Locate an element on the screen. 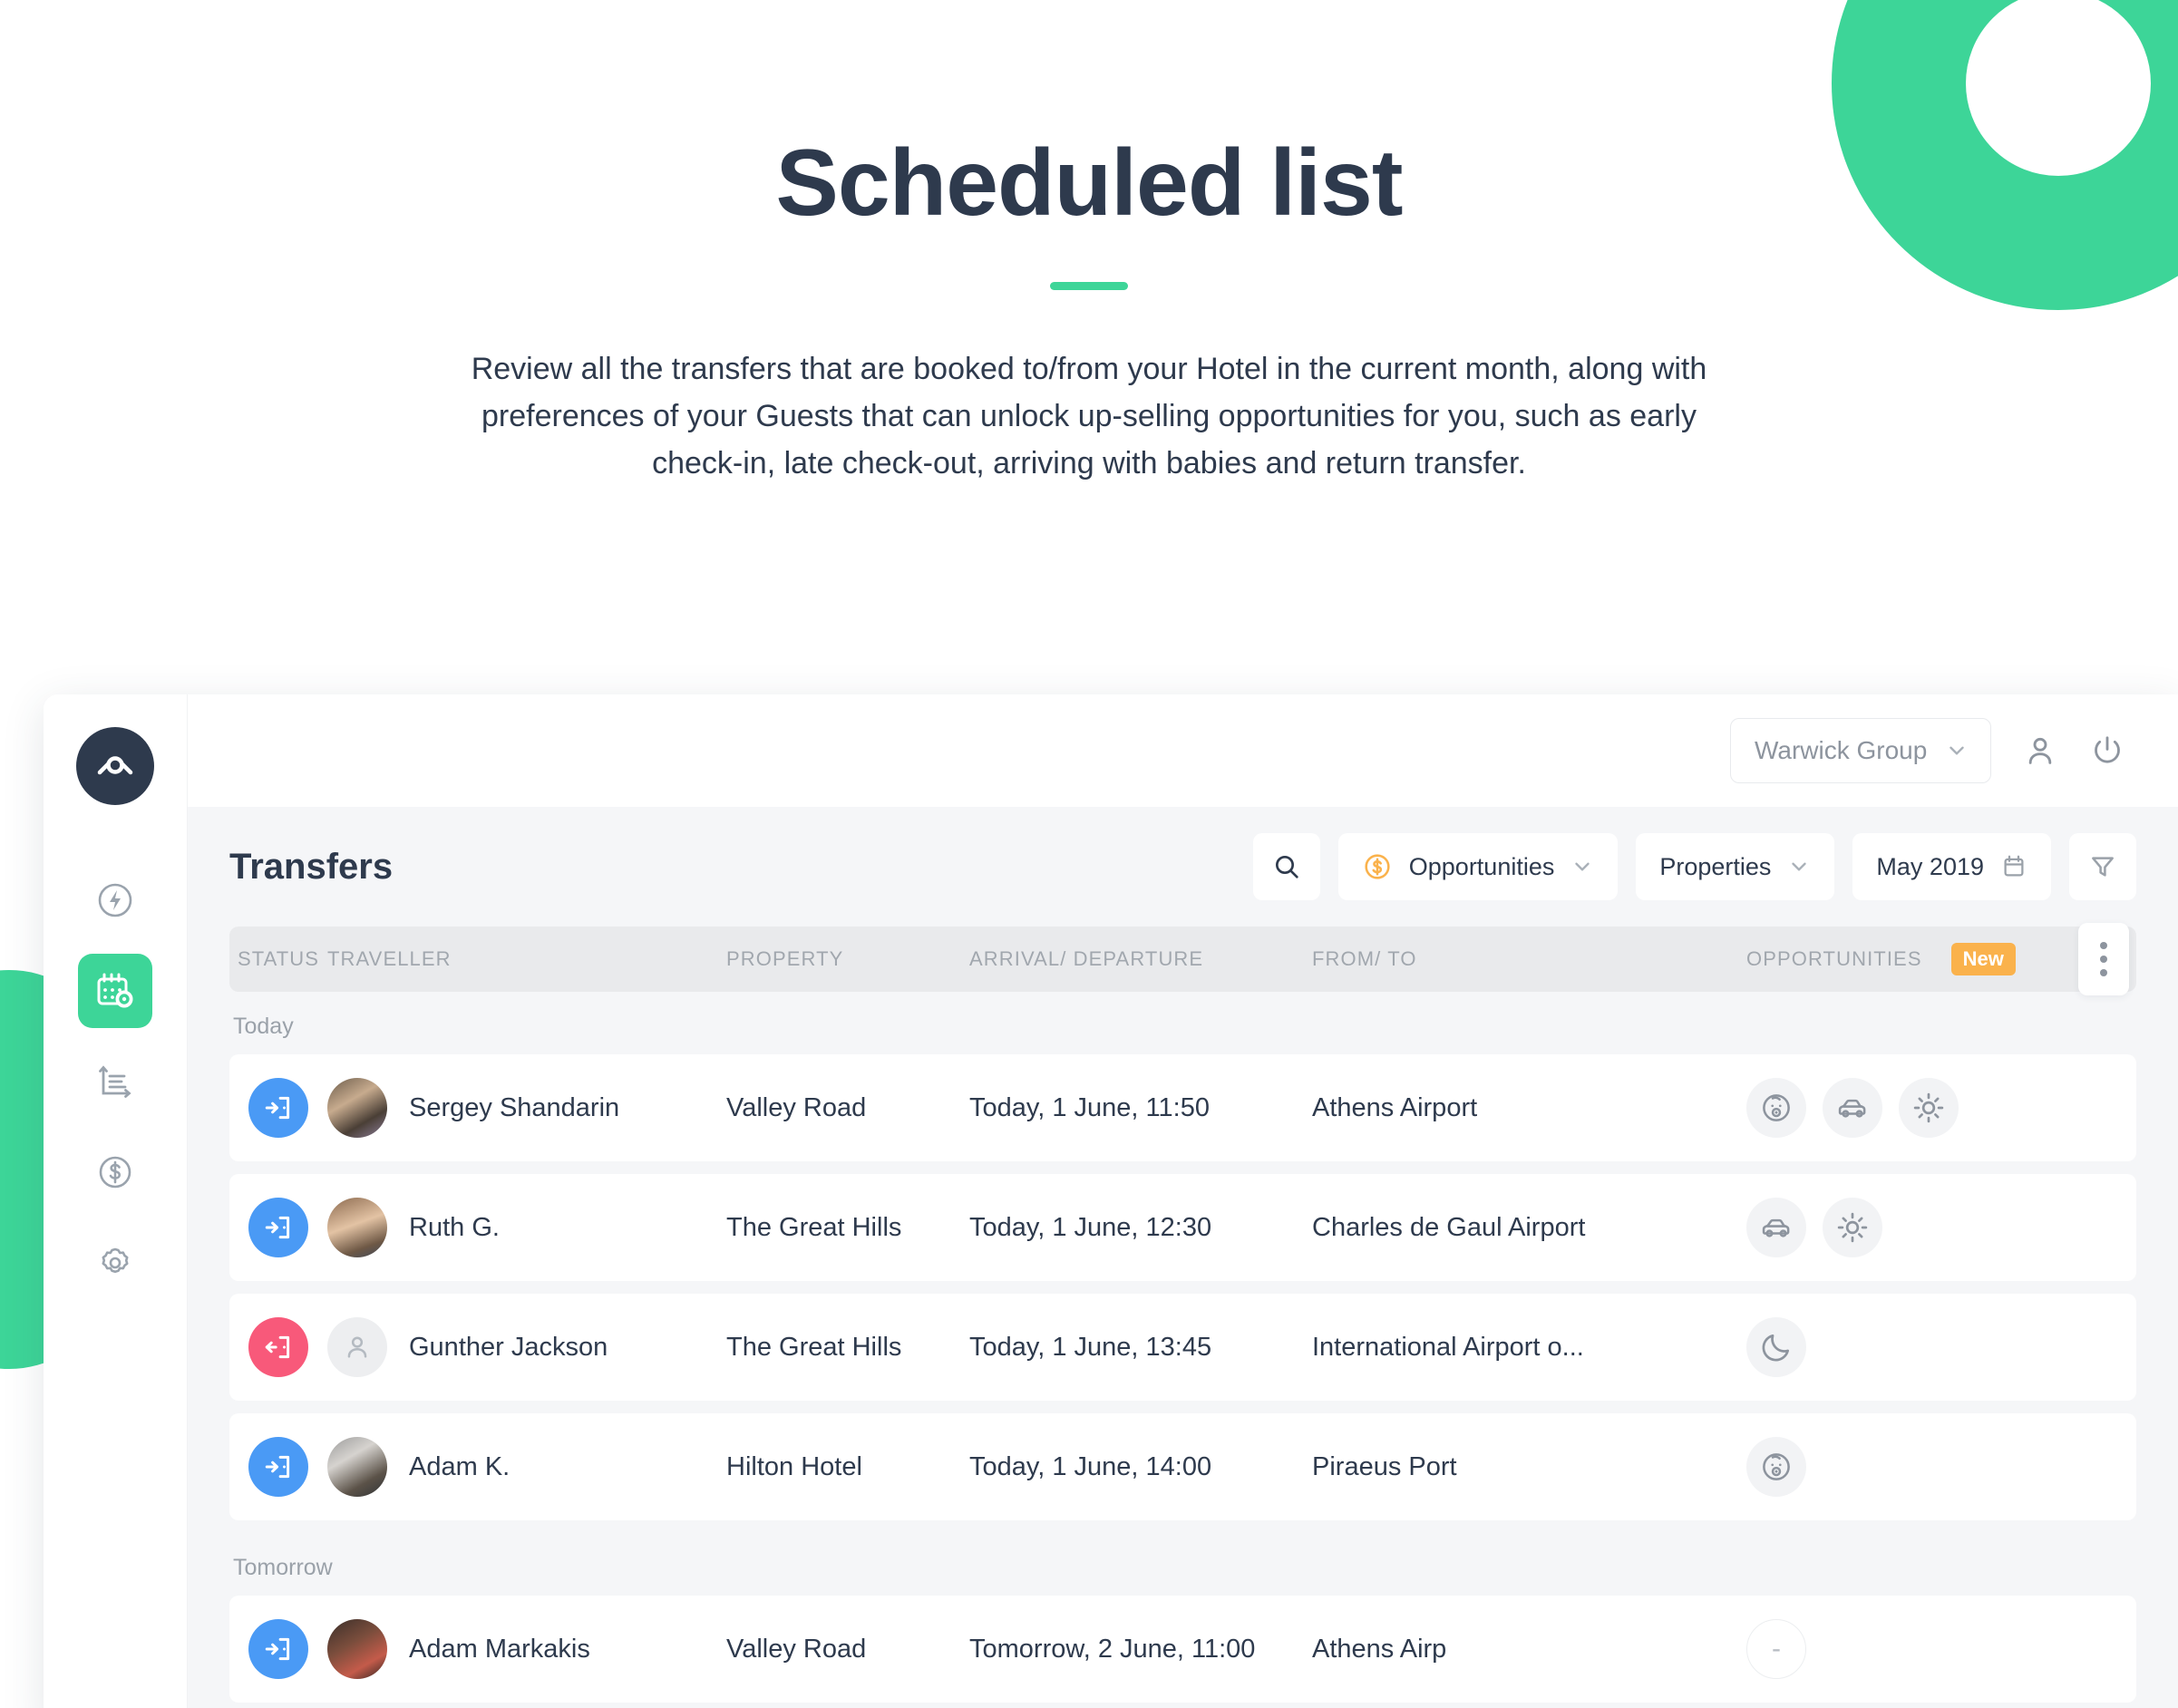  calendar-clock-icon is located at coordinates (115, 991).